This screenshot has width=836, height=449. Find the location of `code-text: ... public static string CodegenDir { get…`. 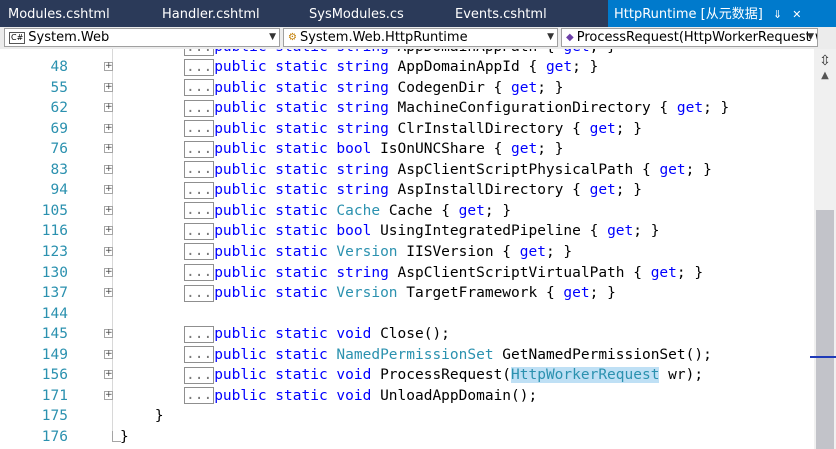

code-text: ... public static string CodegenDir { get… is located at coordinates (373, 88).